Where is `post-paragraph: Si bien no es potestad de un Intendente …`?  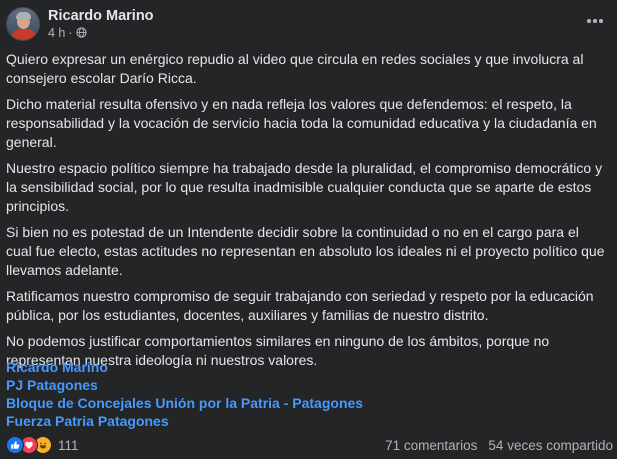
post-paragraph: Si bien no es potestad de un Intendente … is located at coordinates (305, 251).